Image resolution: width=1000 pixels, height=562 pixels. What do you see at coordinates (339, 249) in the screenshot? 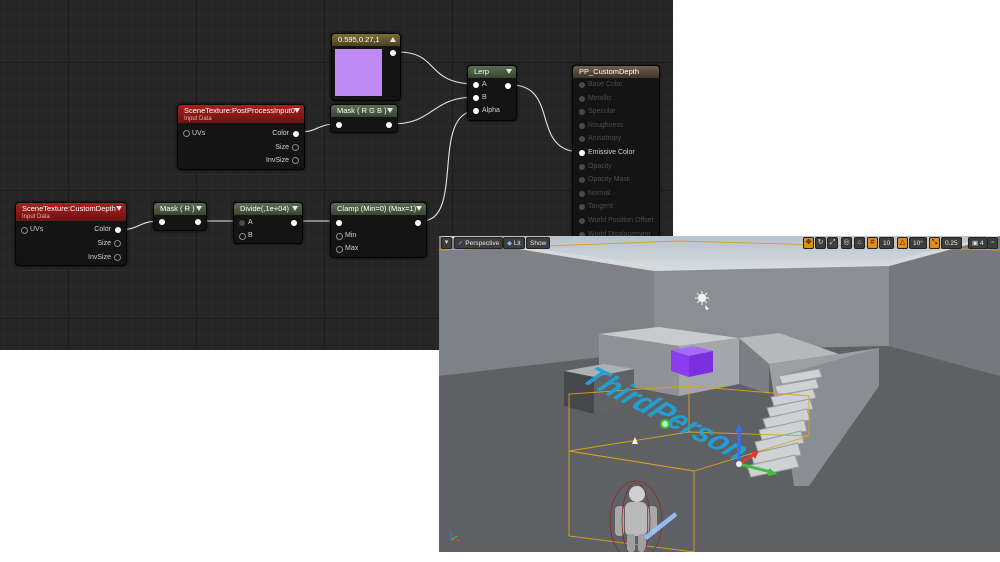
I see `clamp-max-pin` at bounding box center [339, 249].